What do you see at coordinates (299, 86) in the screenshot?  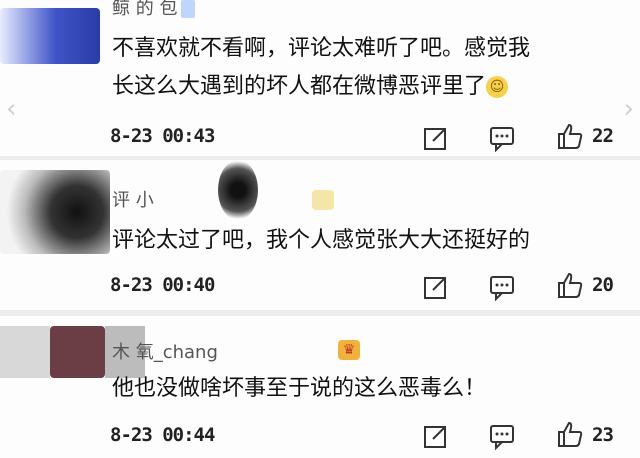 I see `comment-text-line: 长这么大遇到的坏人都在微博恶评里了` at bounding box center [299, 86].